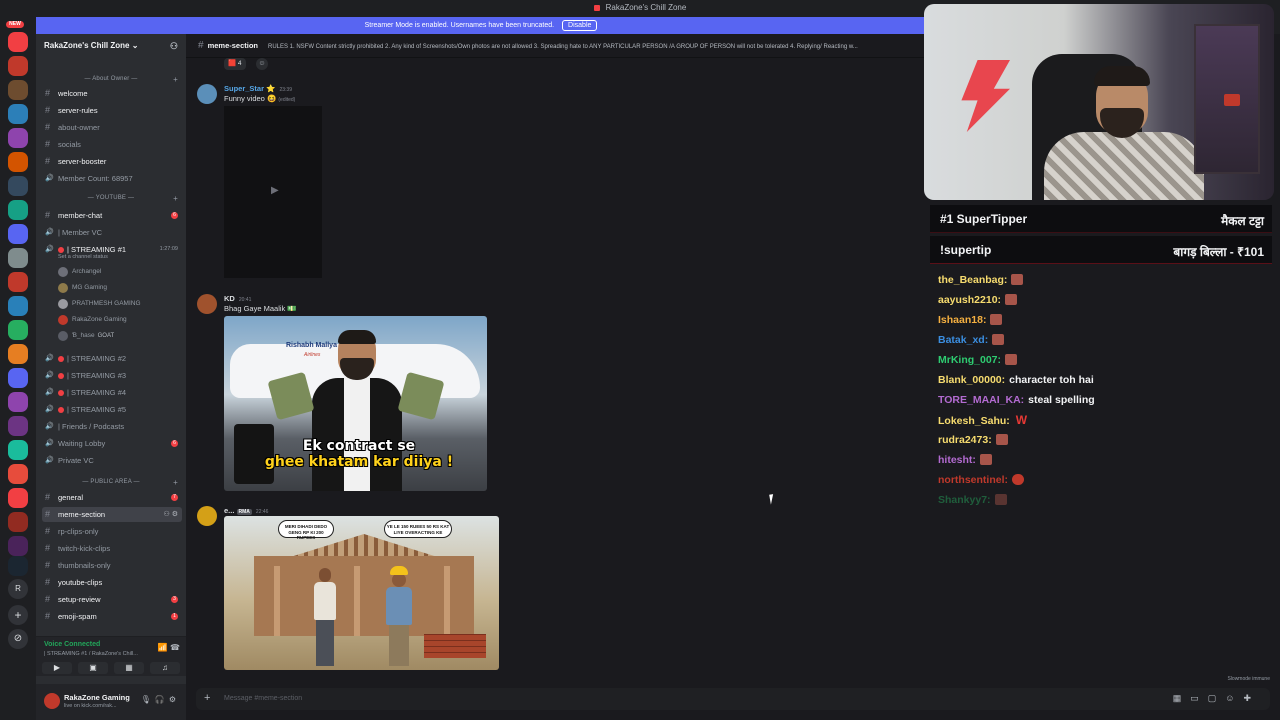 This screenshot has height=720, width=1280. Describe the element at coordinates (112, 392) in the screenshot. I see `channel-streaming-4: 🔊 | STREAMING #4` at that location.